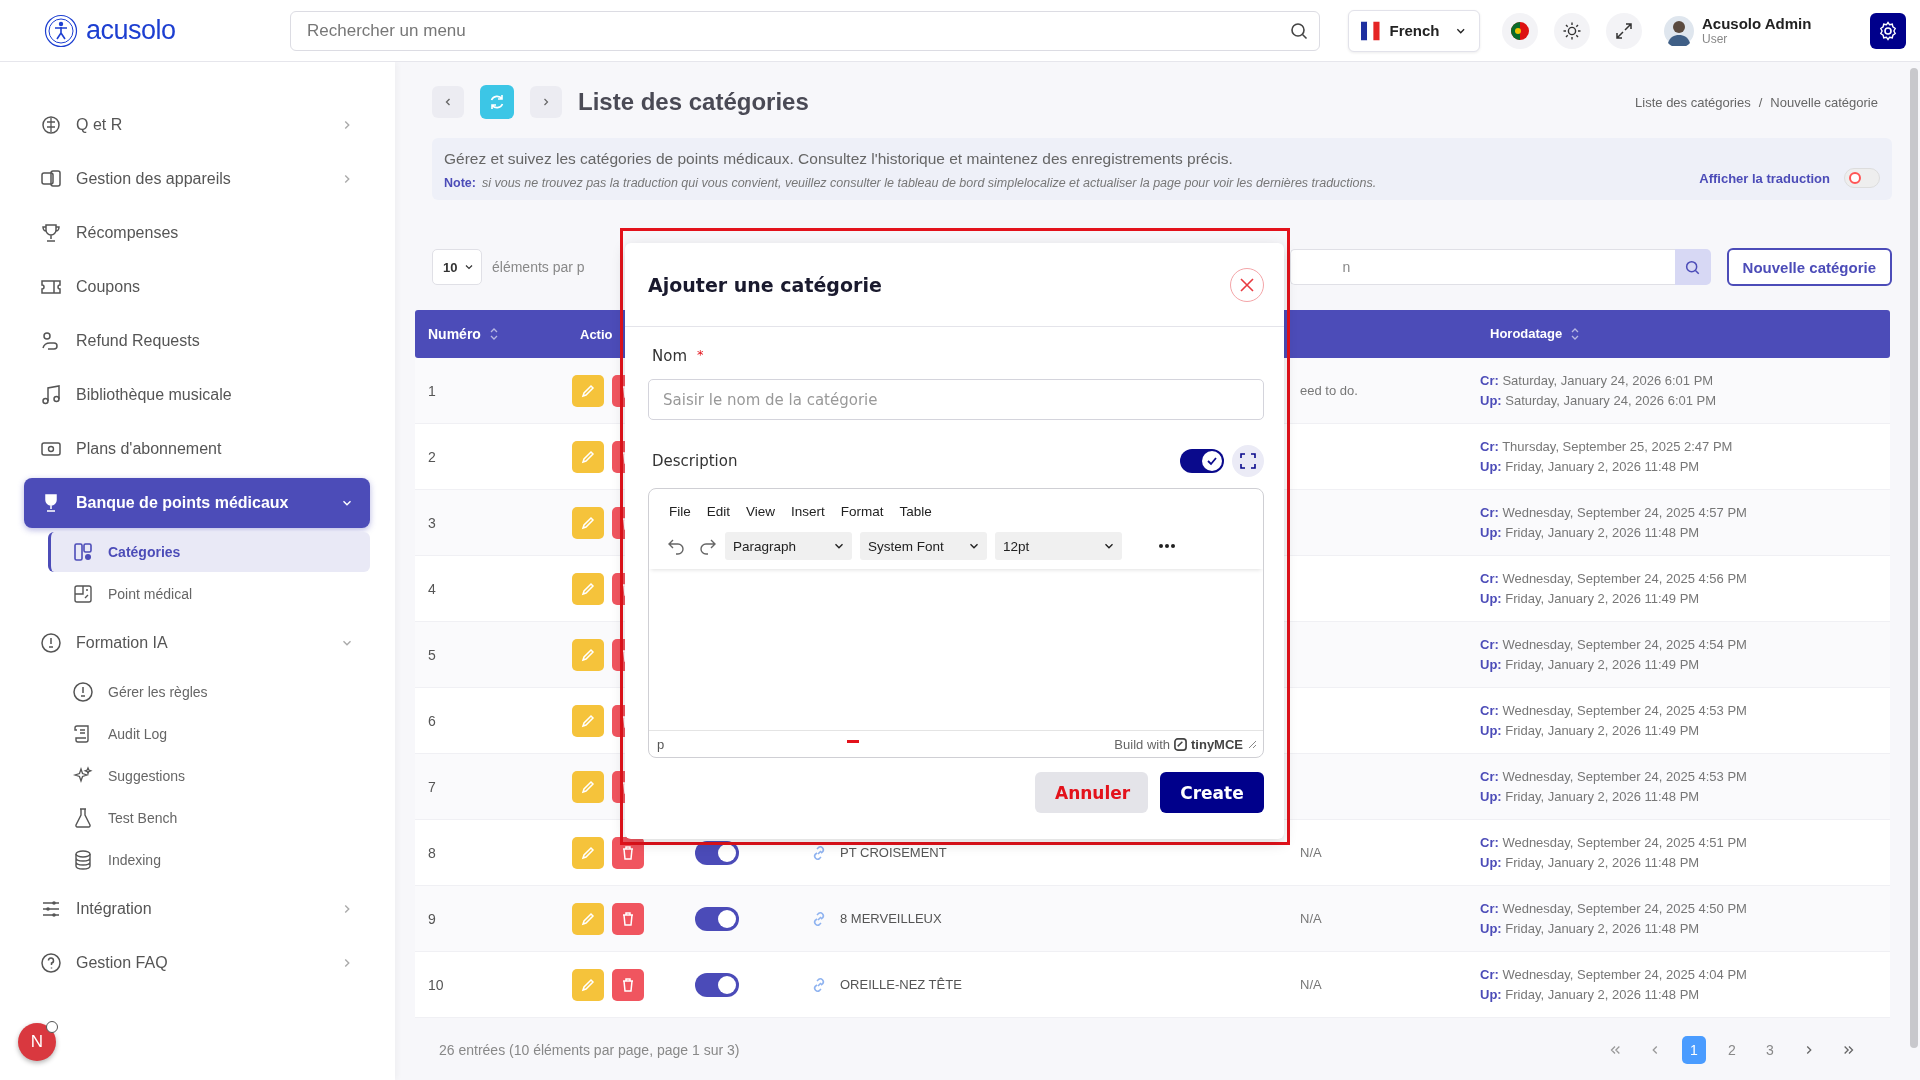 The image size is (1920, 1080). Describe the element at coordinates (209, 860) in the screenshot. I see `sidebar-subitem: Indexing` at that location.